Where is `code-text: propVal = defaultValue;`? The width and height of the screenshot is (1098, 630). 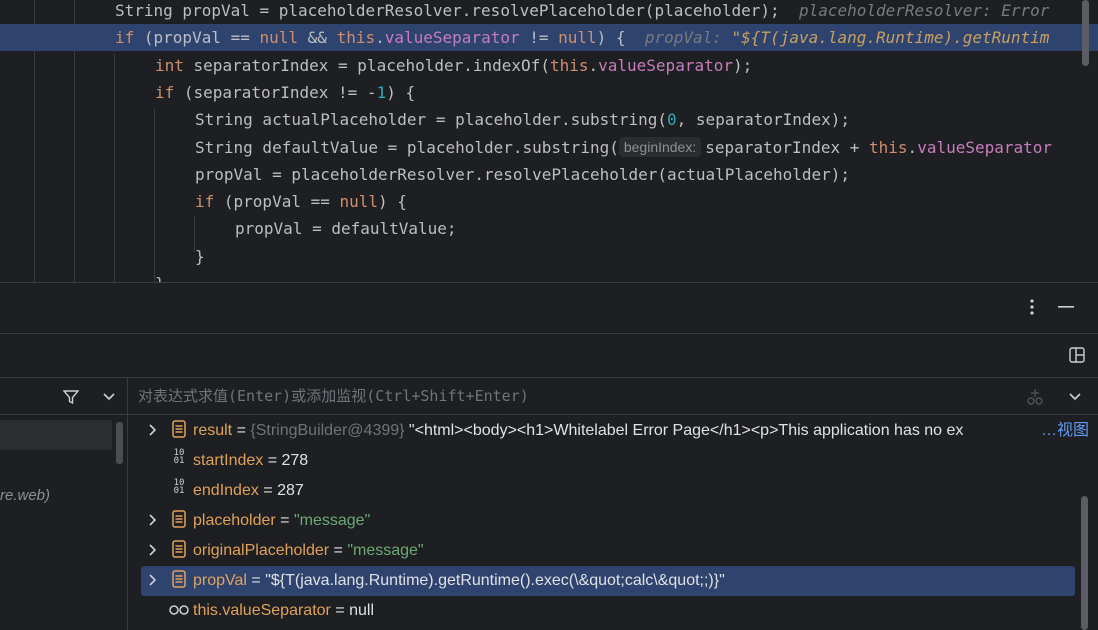
code-text: propVal = defaultValue; is located at coordinates (346, 228).